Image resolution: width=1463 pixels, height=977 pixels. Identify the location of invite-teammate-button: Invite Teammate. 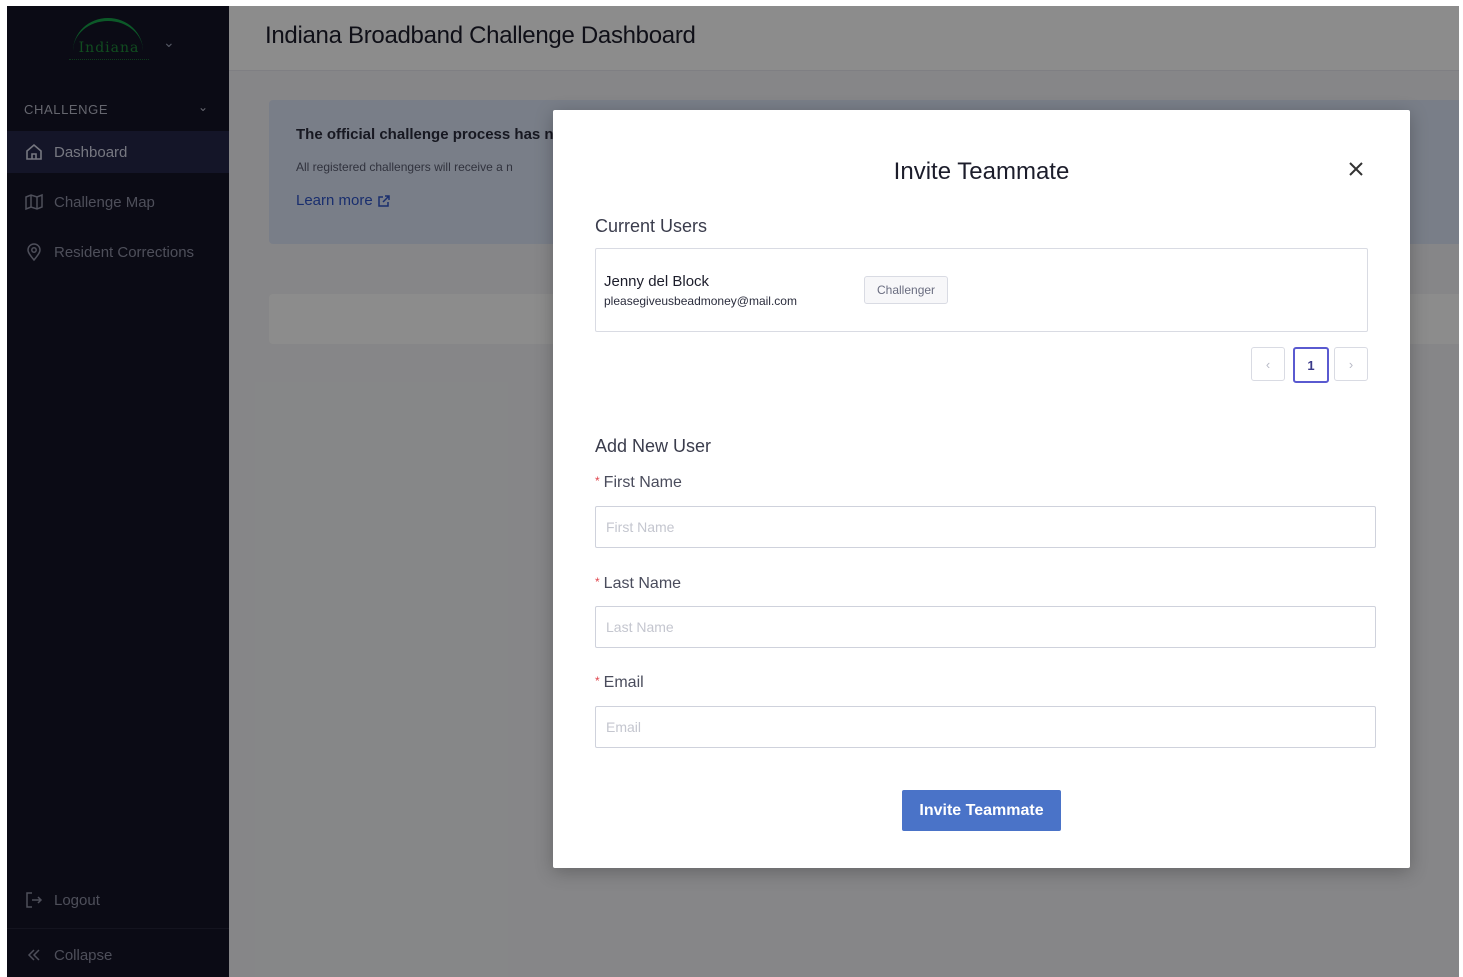
(981, 810).